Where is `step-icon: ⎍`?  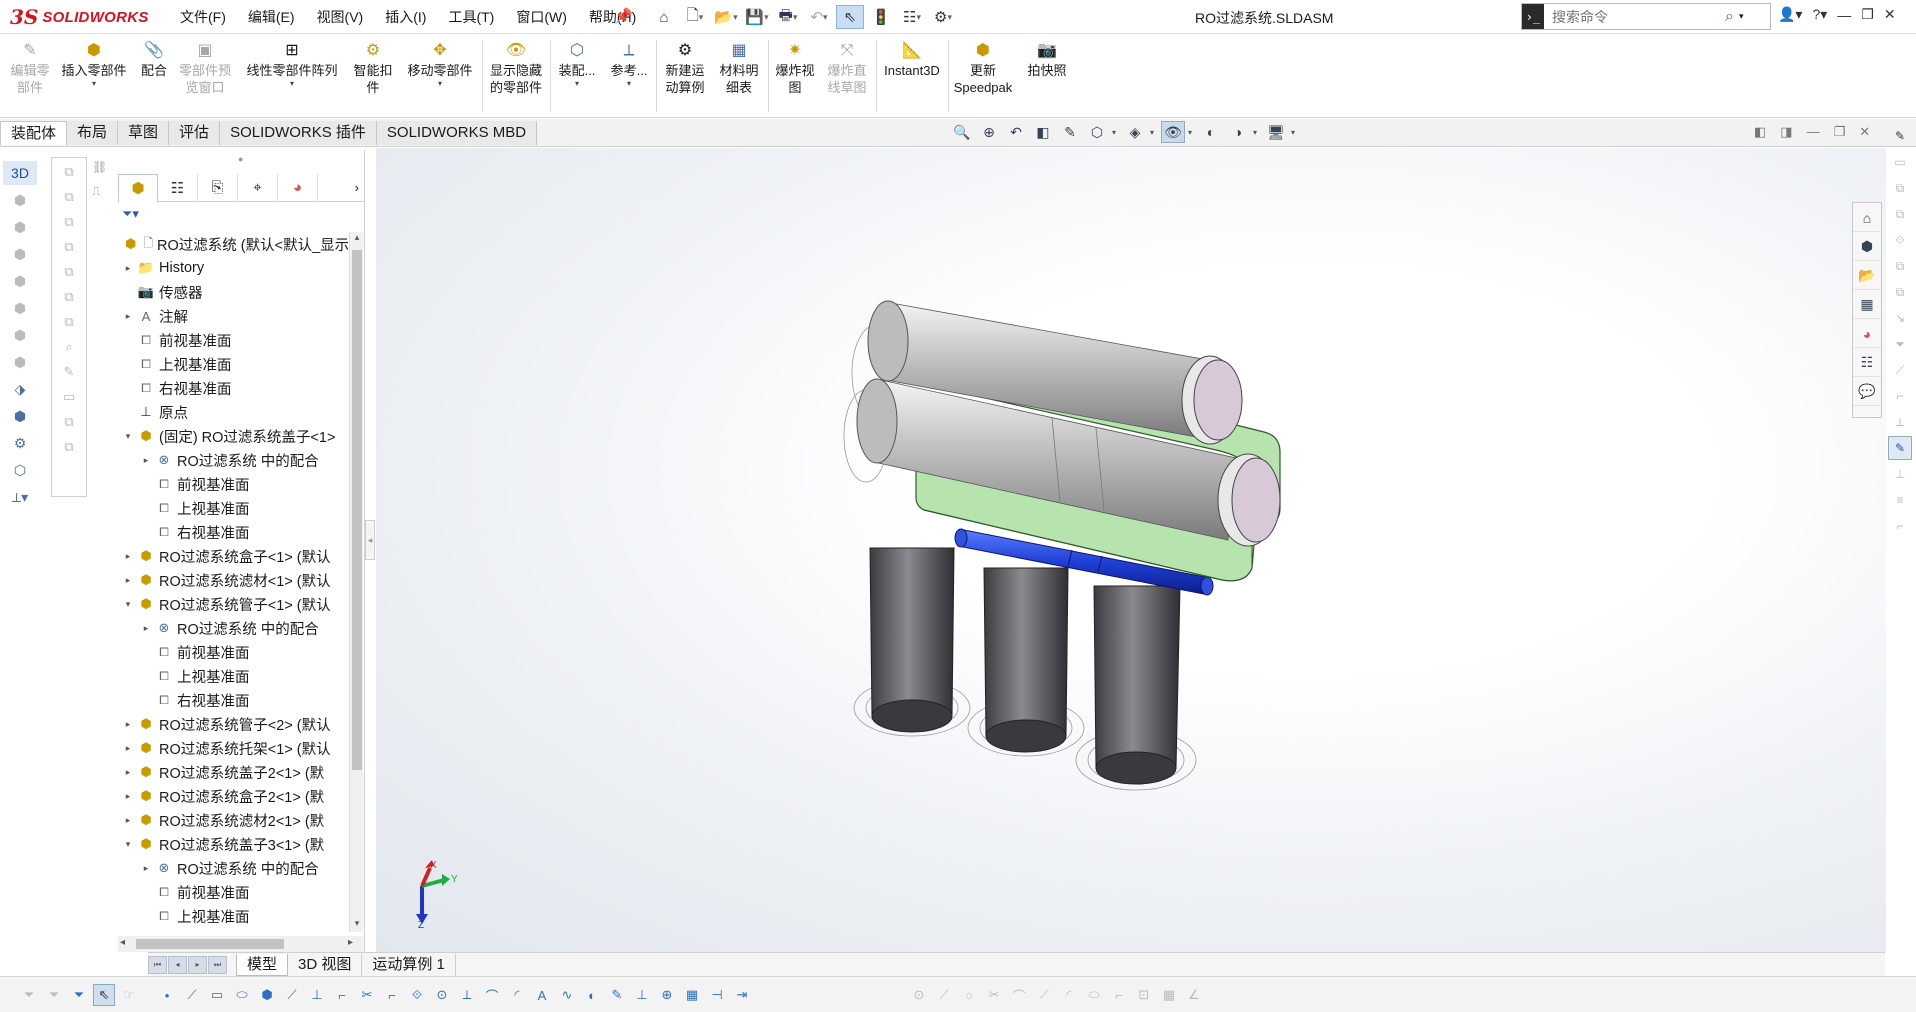
step-icon: ⎍ is located at coordinates (104, 196).